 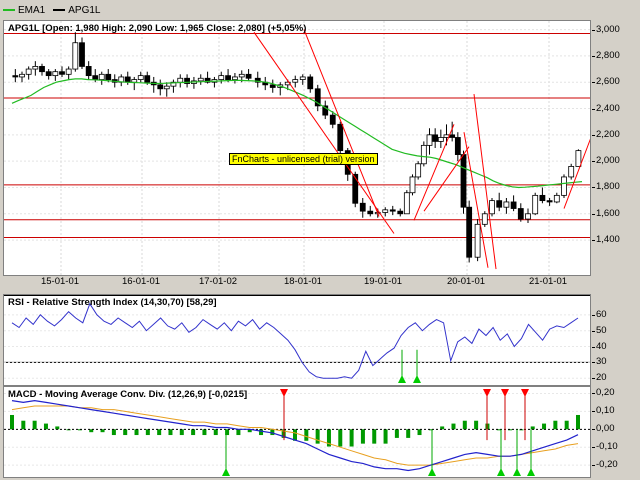 What do you see at coordinates (601, 314) in the screenshot?
I see `axis-tick-label: 60` at bounding box center [601, 314].